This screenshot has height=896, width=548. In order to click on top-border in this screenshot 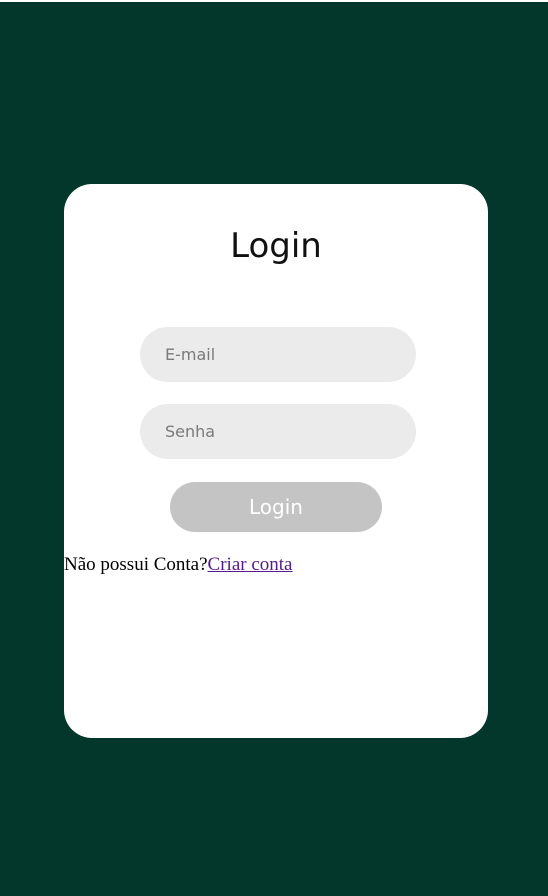, I will do `click(274, 1)`.